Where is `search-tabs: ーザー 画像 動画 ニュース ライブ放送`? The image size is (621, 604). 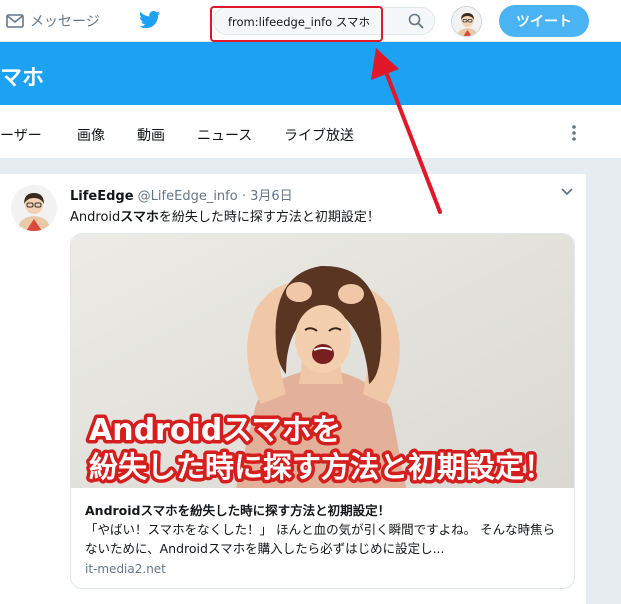
search-tabs: ーザー 画像 動画 ニュース ライブ放送 is located at coordinates (310, 132).